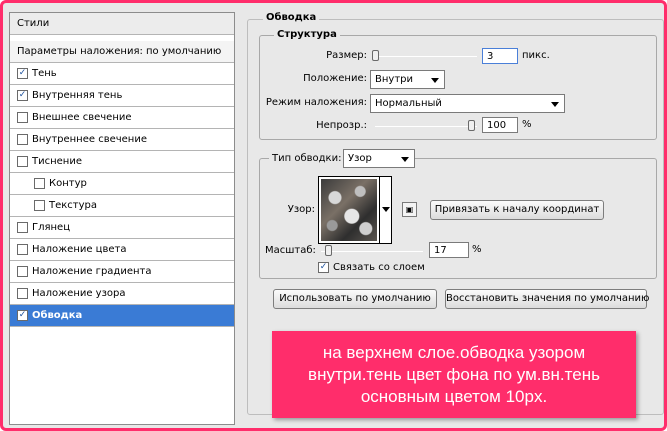 This screenshot has height=431, width=667. Describe the element at coordinates (73, 205) in the screenshot. I see `style-item-label: Текстура` at that location.